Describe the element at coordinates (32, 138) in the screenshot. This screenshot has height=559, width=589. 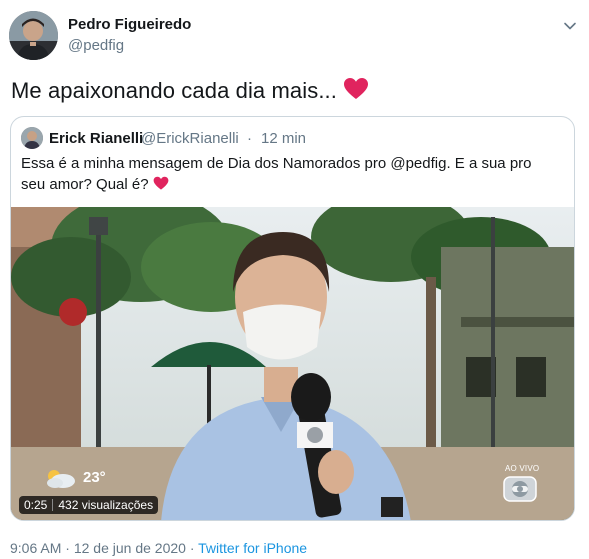
I see `quoted-author-avatar` at that location.